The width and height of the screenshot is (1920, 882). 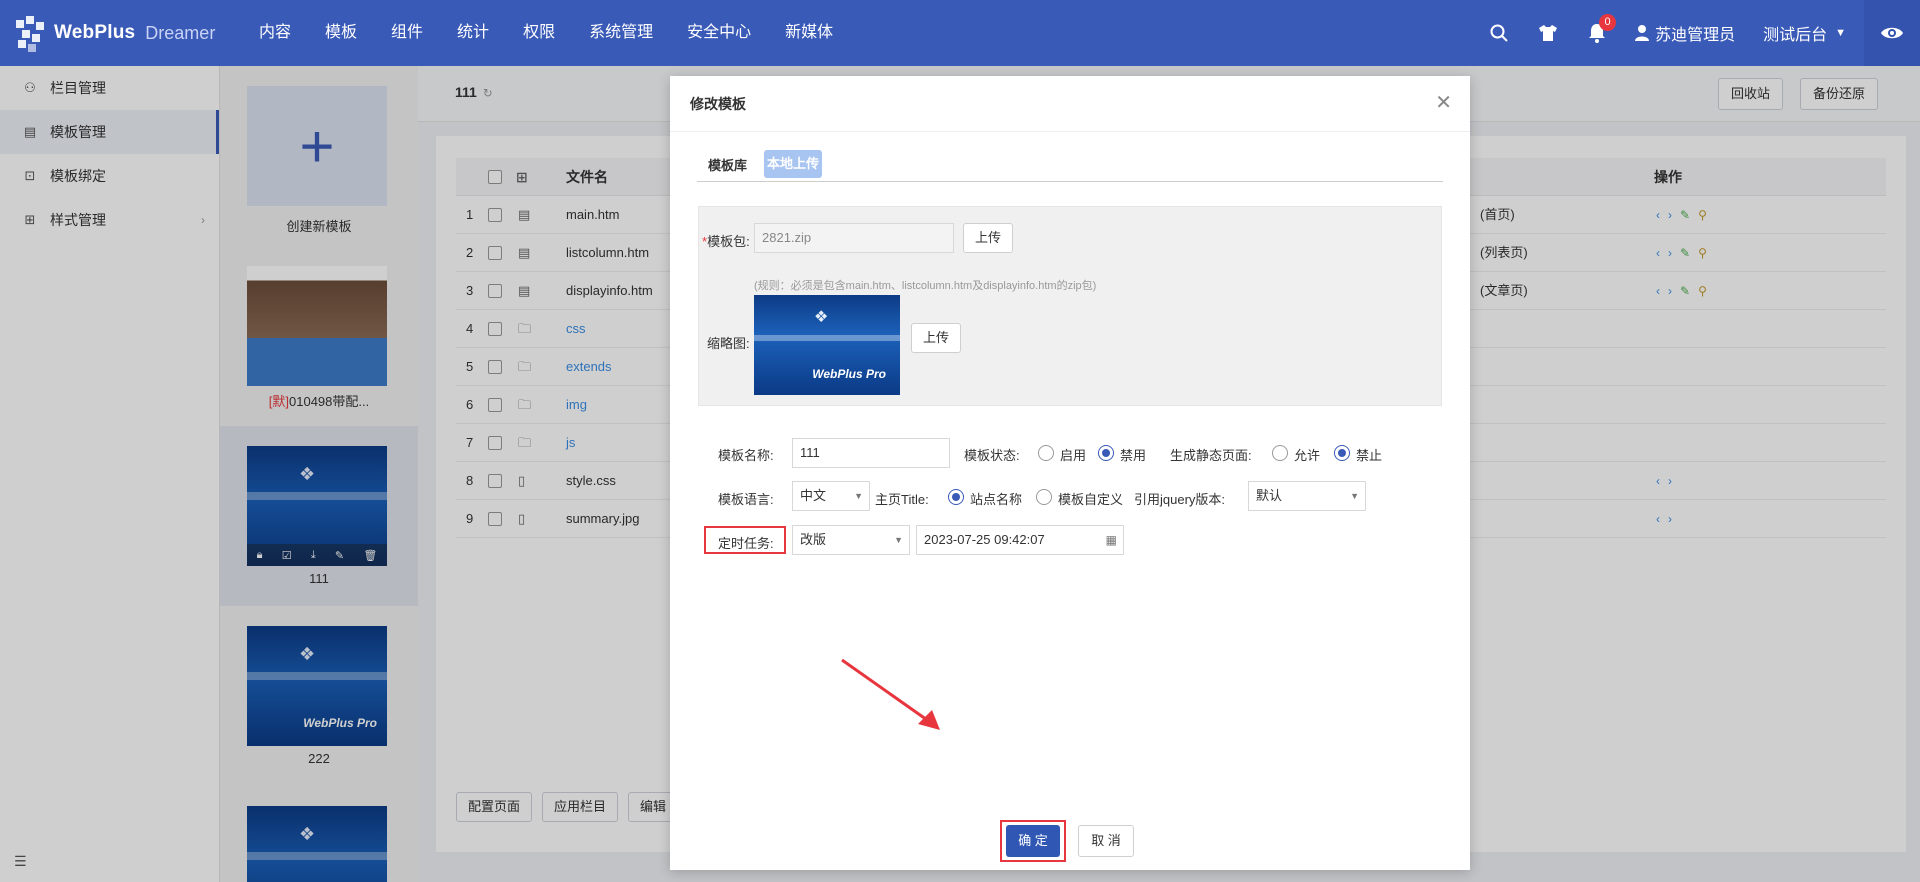 I want to click on nav-template: 模板, so click(x=341, y=33).